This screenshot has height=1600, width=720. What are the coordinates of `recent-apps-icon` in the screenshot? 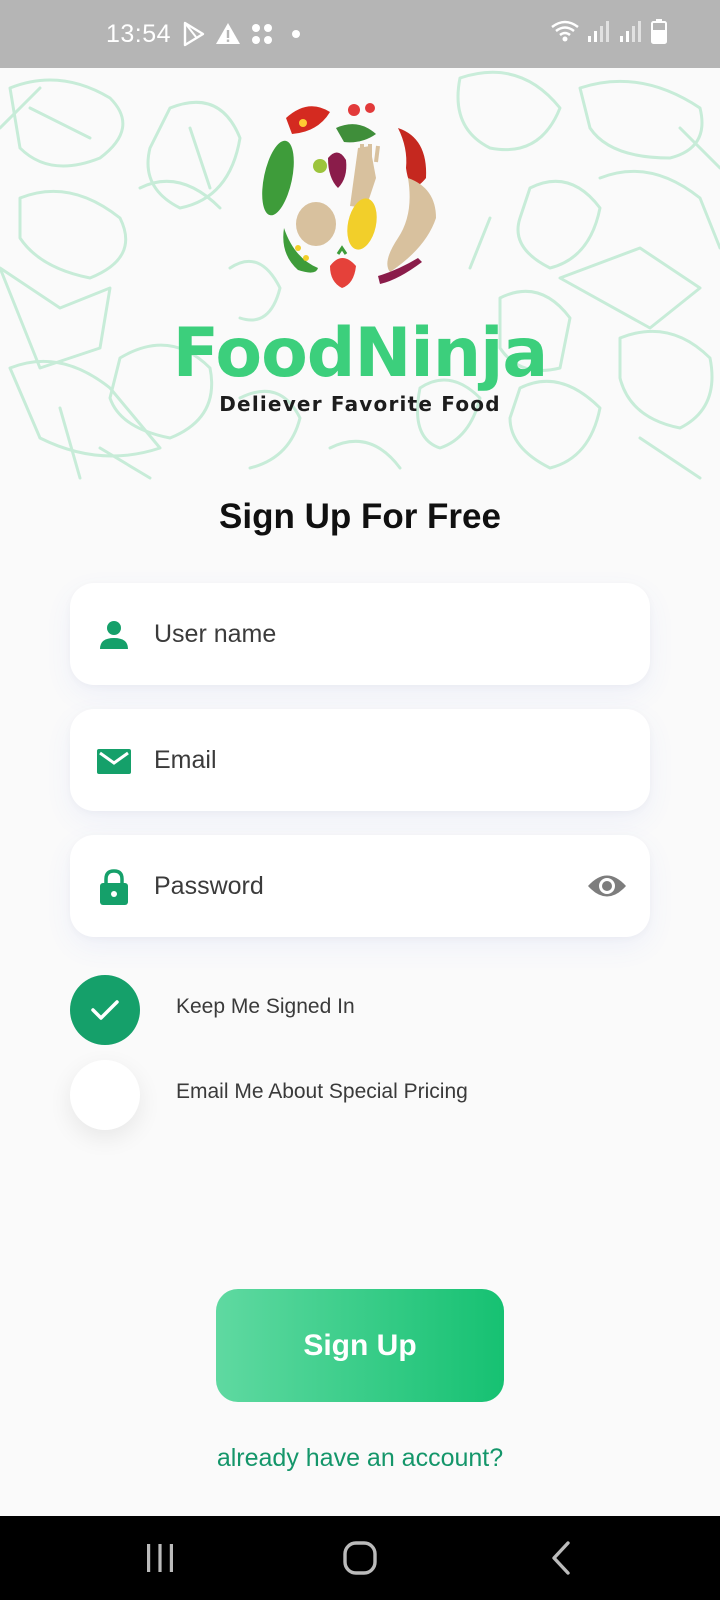 It's located at (160, 1558).